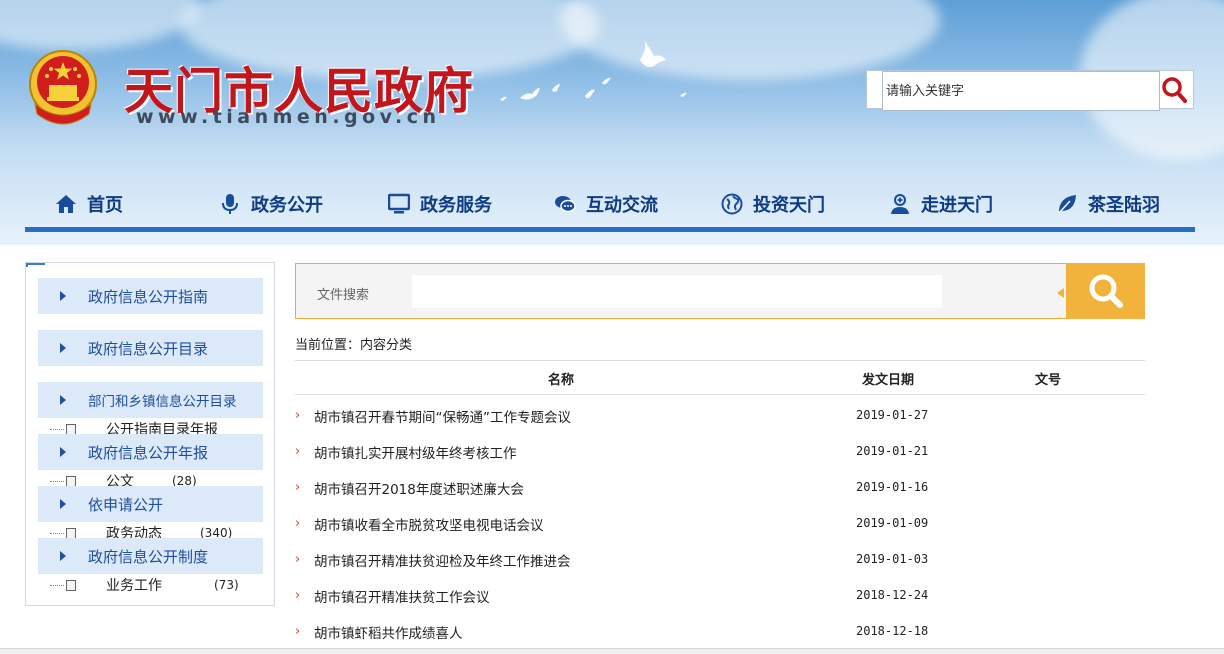  I want to click on sidebar-item-disclosure-system: 政府信息公开制度, so click(150, 556).